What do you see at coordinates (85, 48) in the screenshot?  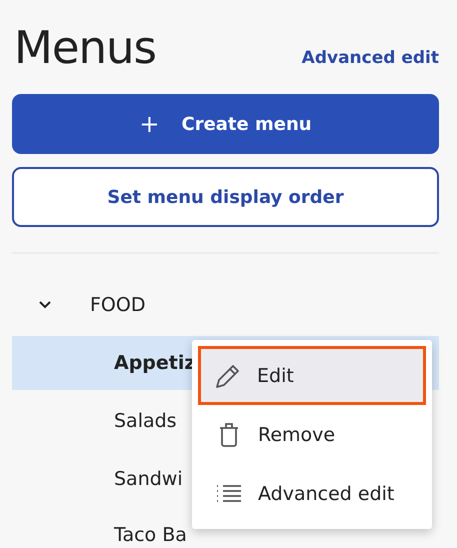 I see `page-title: Menus` at bounding box center [85, 48].